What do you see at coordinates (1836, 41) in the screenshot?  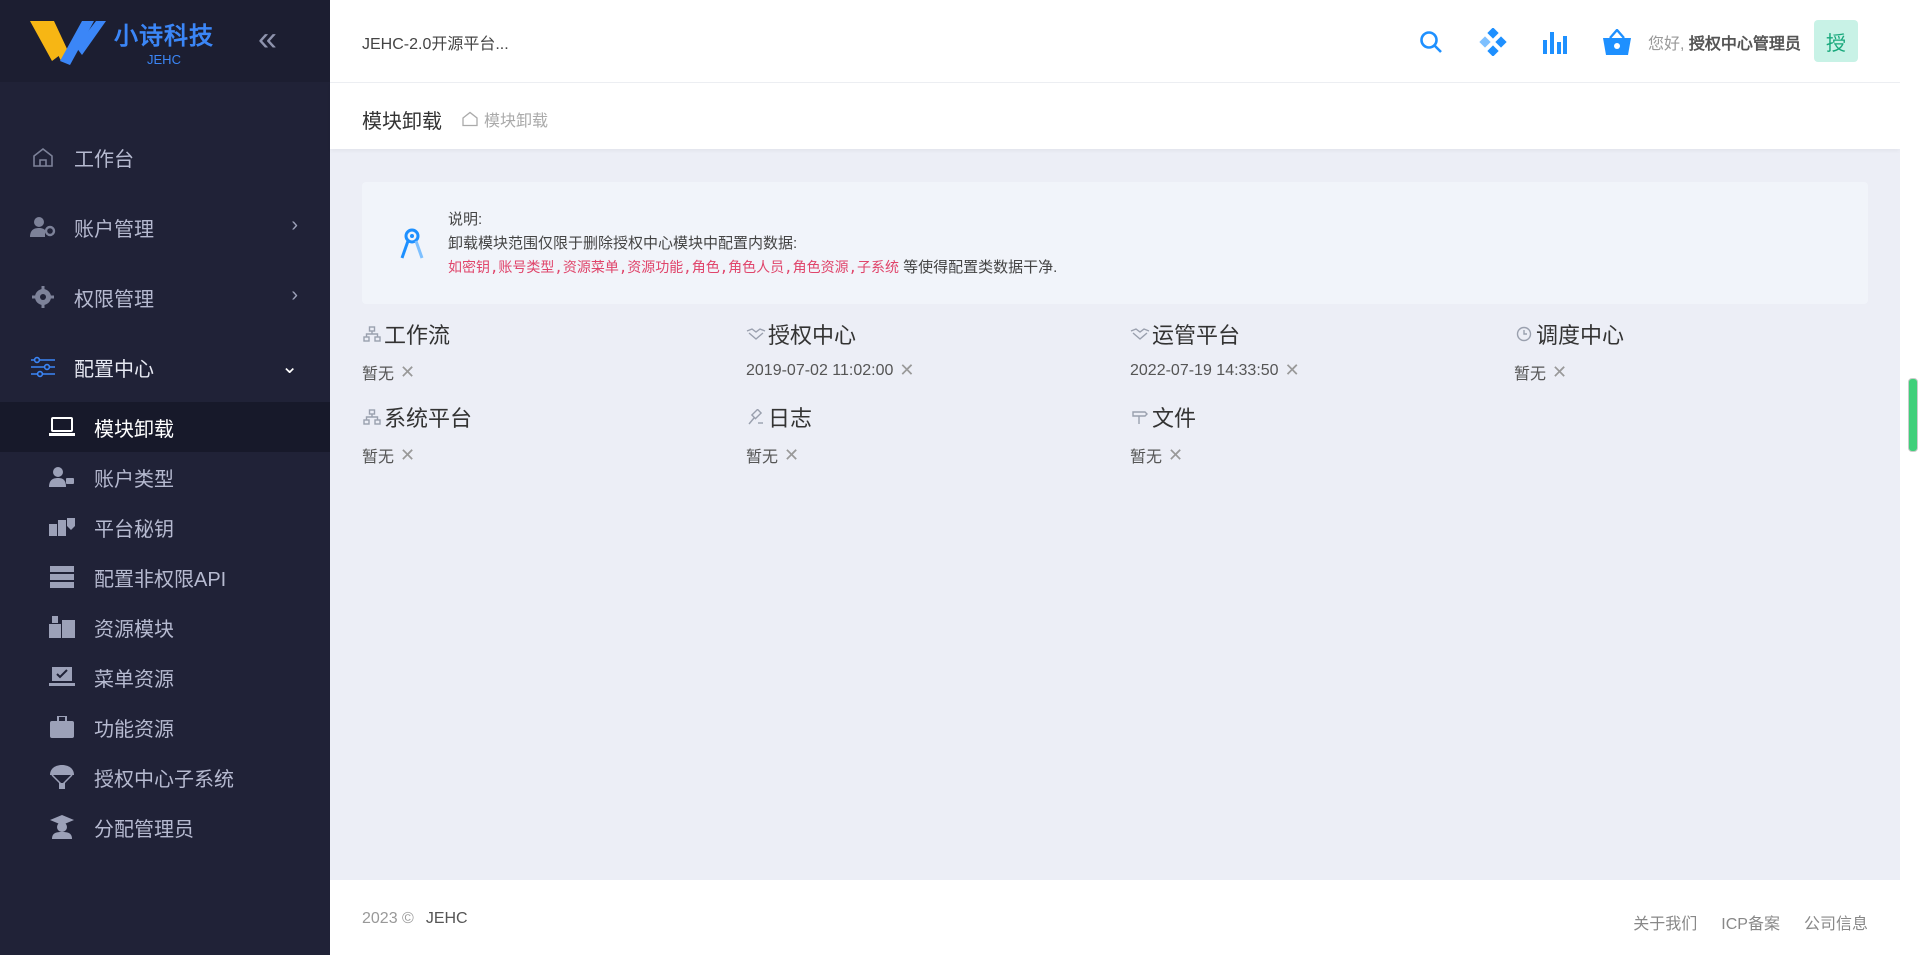 I see `avatar: 授` at bounding box center [1836, 41].